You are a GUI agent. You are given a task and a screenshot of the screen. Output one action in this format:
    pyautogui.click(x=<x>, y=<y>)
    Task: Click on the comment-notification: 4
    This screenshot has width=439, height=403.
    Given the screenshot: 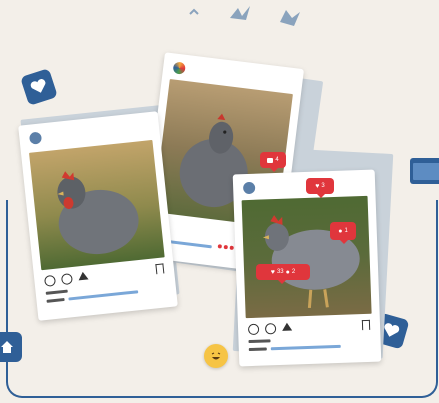 What is the action you would take?
    pyautogui.click(x=273, y=162)
    